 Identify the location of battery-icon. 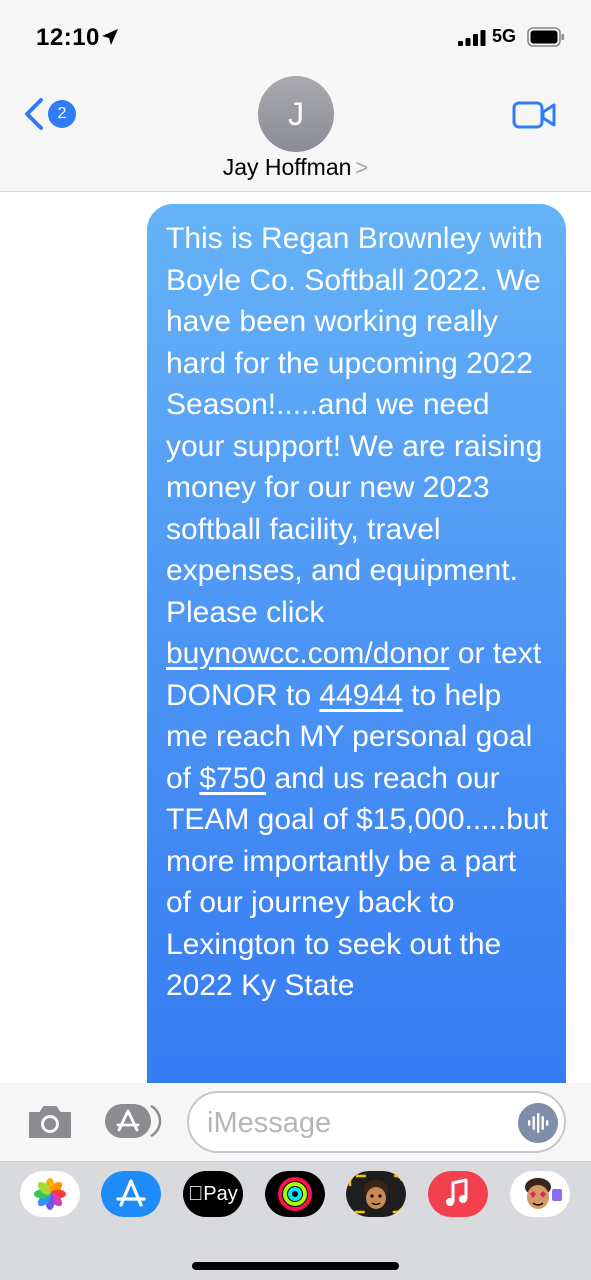
(545, 37).